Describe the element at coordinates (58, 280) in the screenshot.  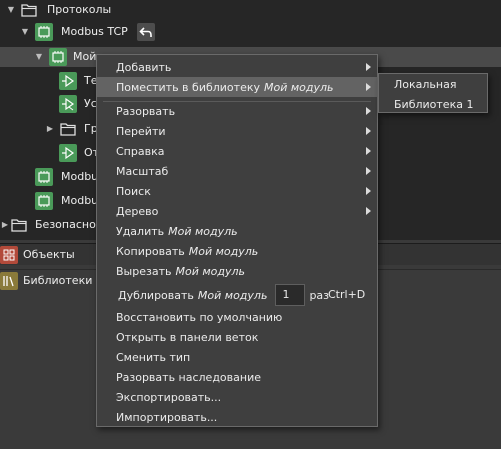
I see `panel-label: Библиотеки` at that location.